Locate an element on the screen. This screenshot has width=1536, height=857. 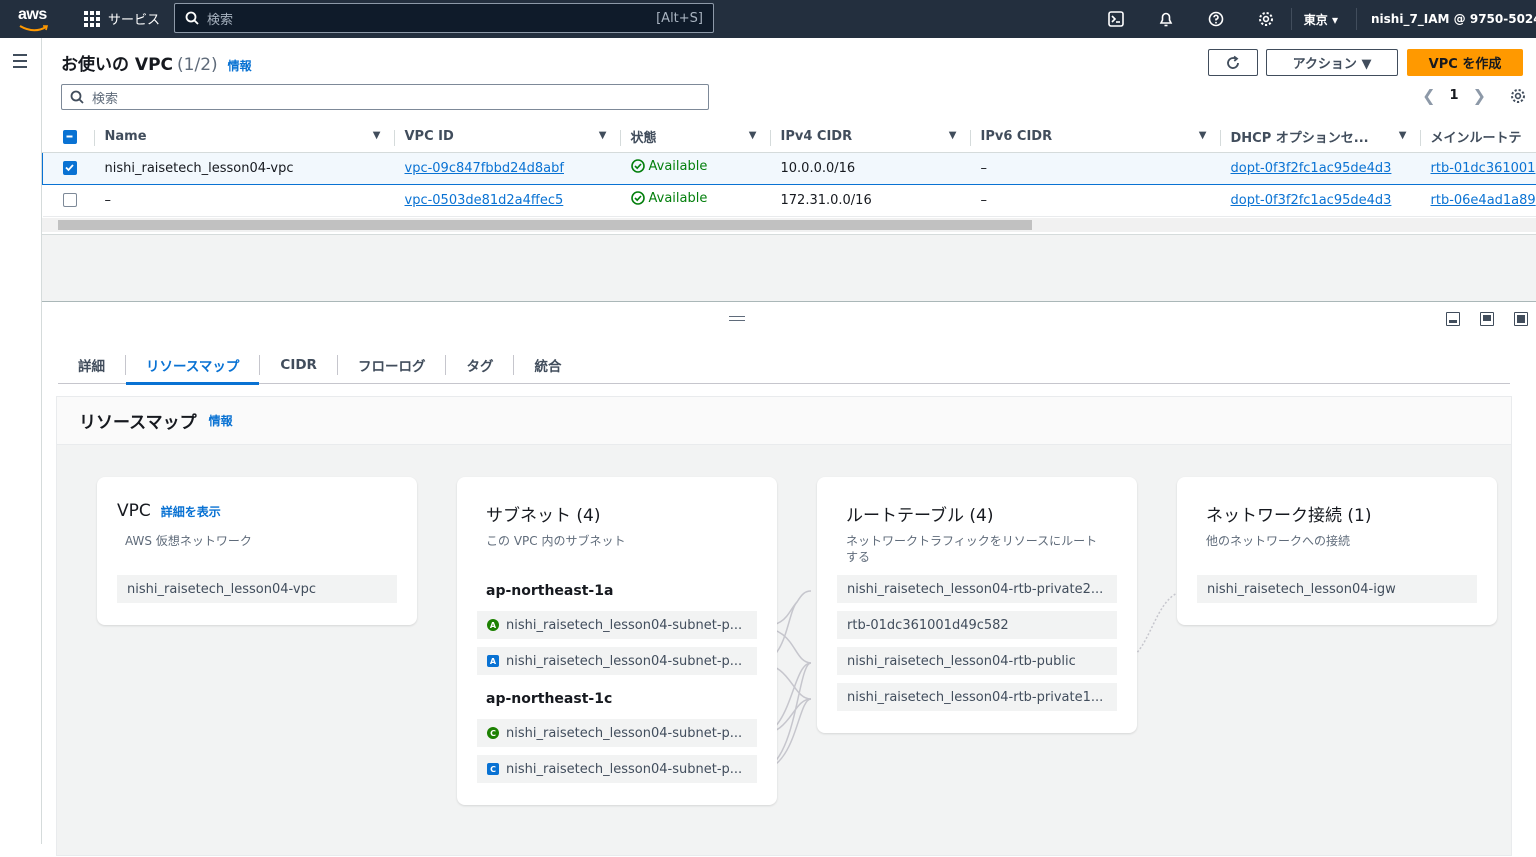
refresh-button is located at coordinates (1233, 62).